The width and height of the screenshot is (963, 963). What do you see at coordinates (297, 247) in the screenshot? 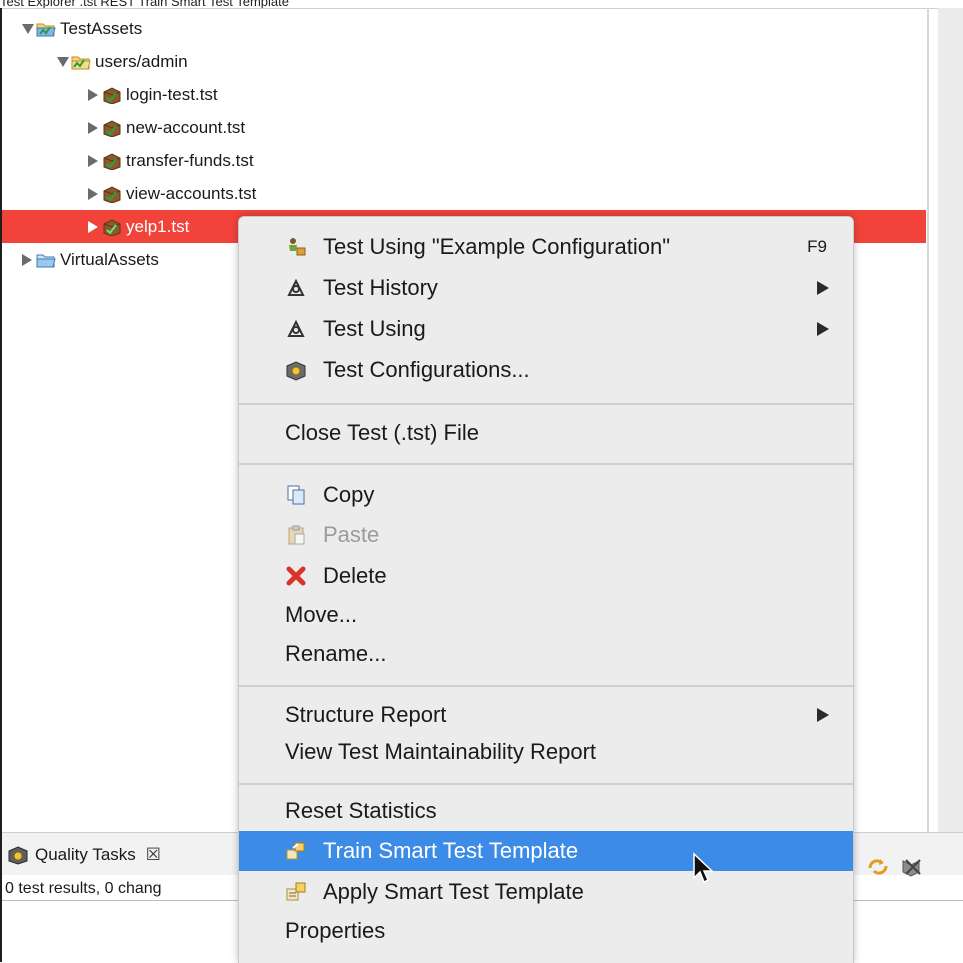
I see `test-run-icon` at bounding box center [297, 247].